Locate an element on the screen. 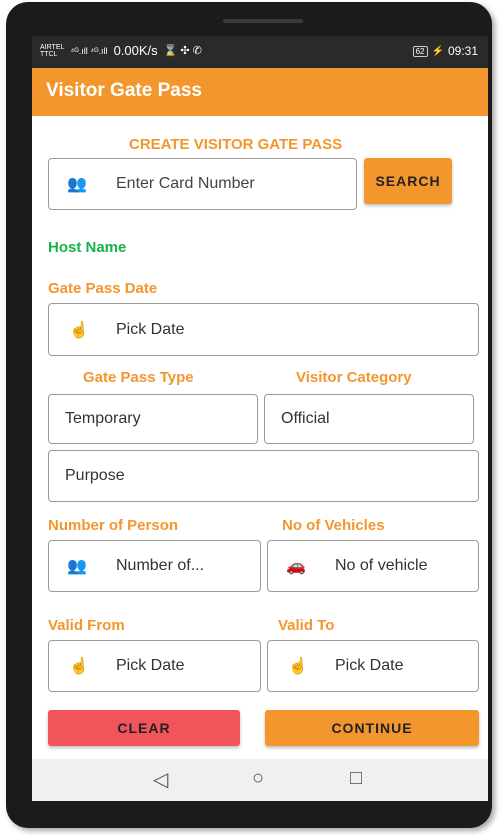 Image resolution: width=502 pixels, height=835 pixels. gate-pass-date-label: Gate Pass Date is located at coordinates (103, 288).